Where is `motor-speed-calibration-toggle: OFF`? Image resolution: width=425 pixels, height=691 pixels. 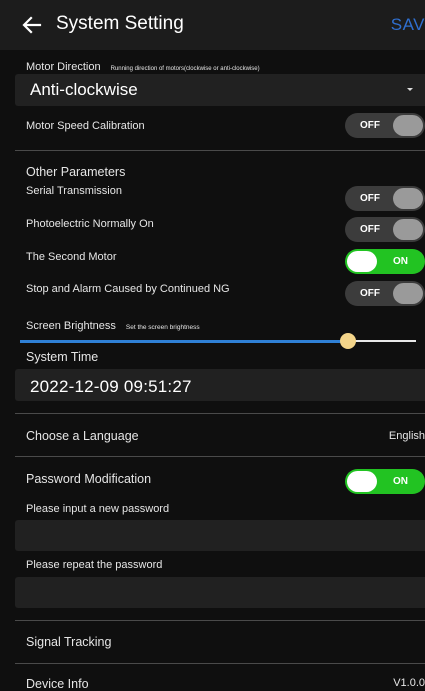 motor-speed-calibration-toggle: OFF is located at coordinates (385, 125).